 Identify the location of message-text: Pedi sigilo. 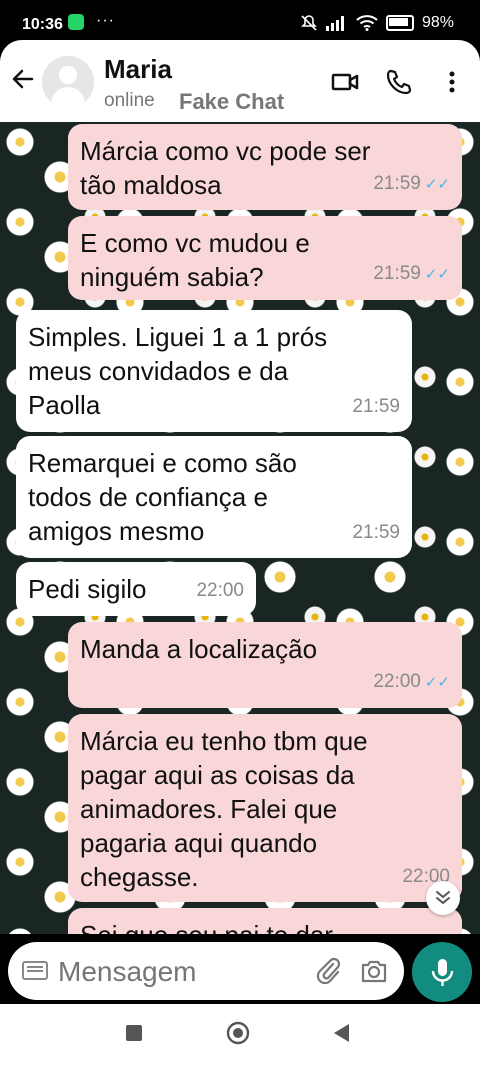
(87, 589).